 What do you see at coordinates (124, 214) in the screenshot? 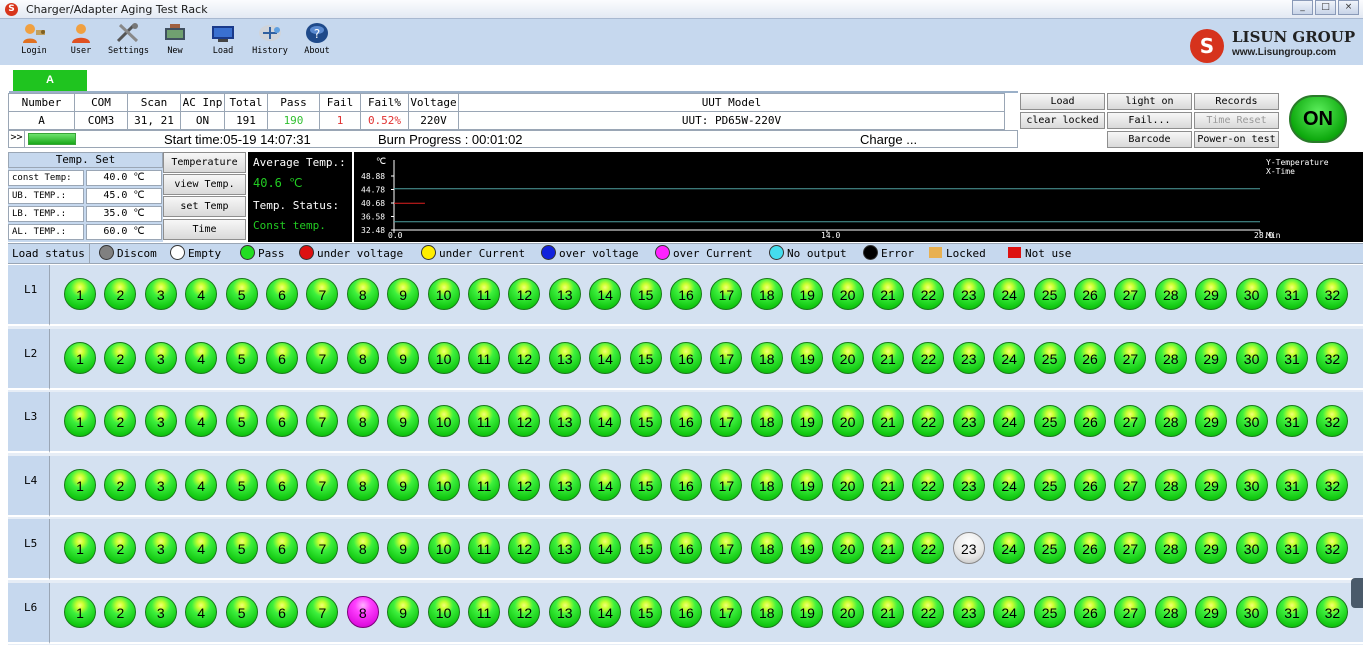
I see `temp-value-field: 35.0 ℃` at bounding box center [124, 214].